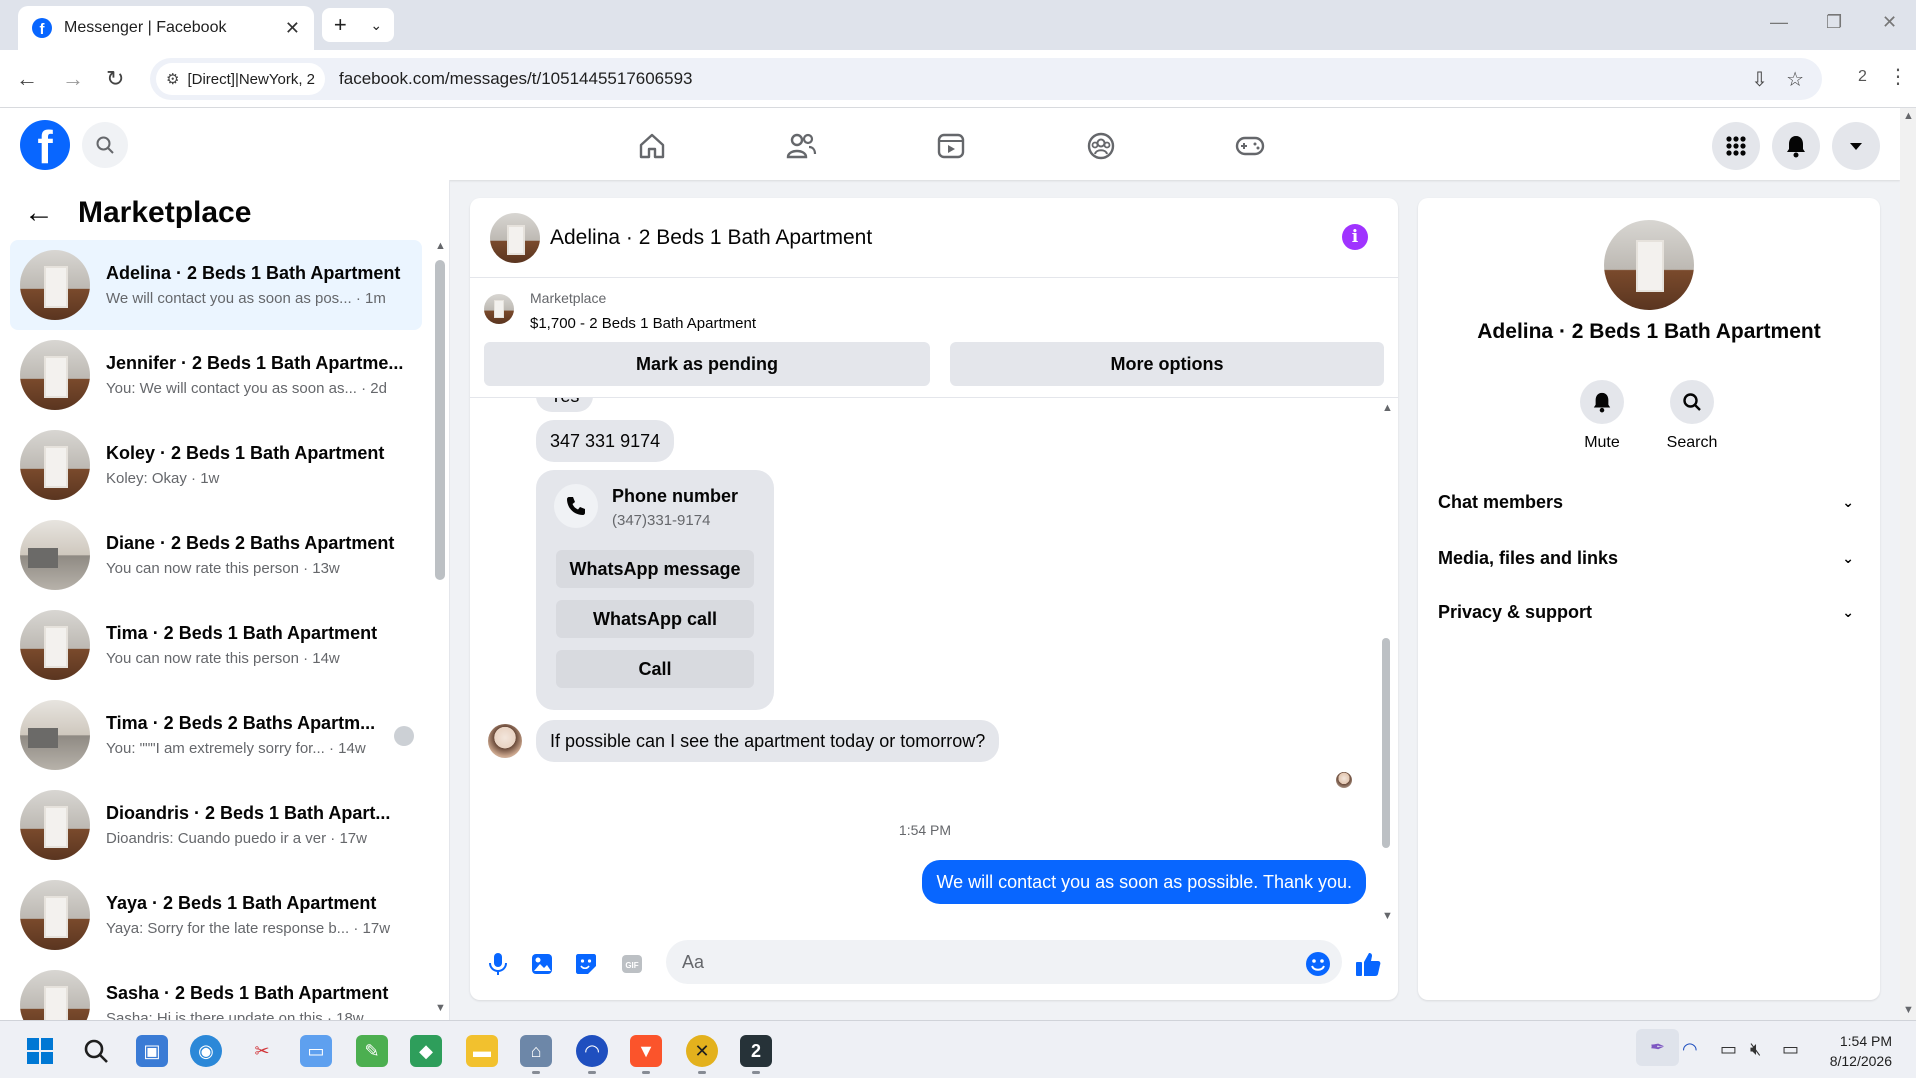 This screenshot has width=1916, height=1078. Describe the element at coordinates (340, 25) in the screenshot. I see `new-tab-button: +` at that location.